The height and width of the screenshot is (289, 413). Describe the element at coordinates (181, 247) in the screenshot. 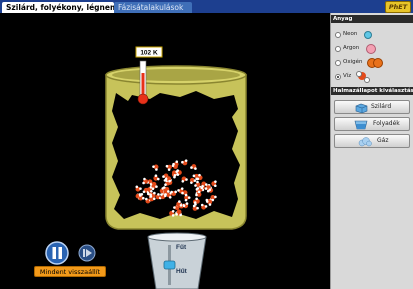

I see `heat-label: Fűt` at that location.